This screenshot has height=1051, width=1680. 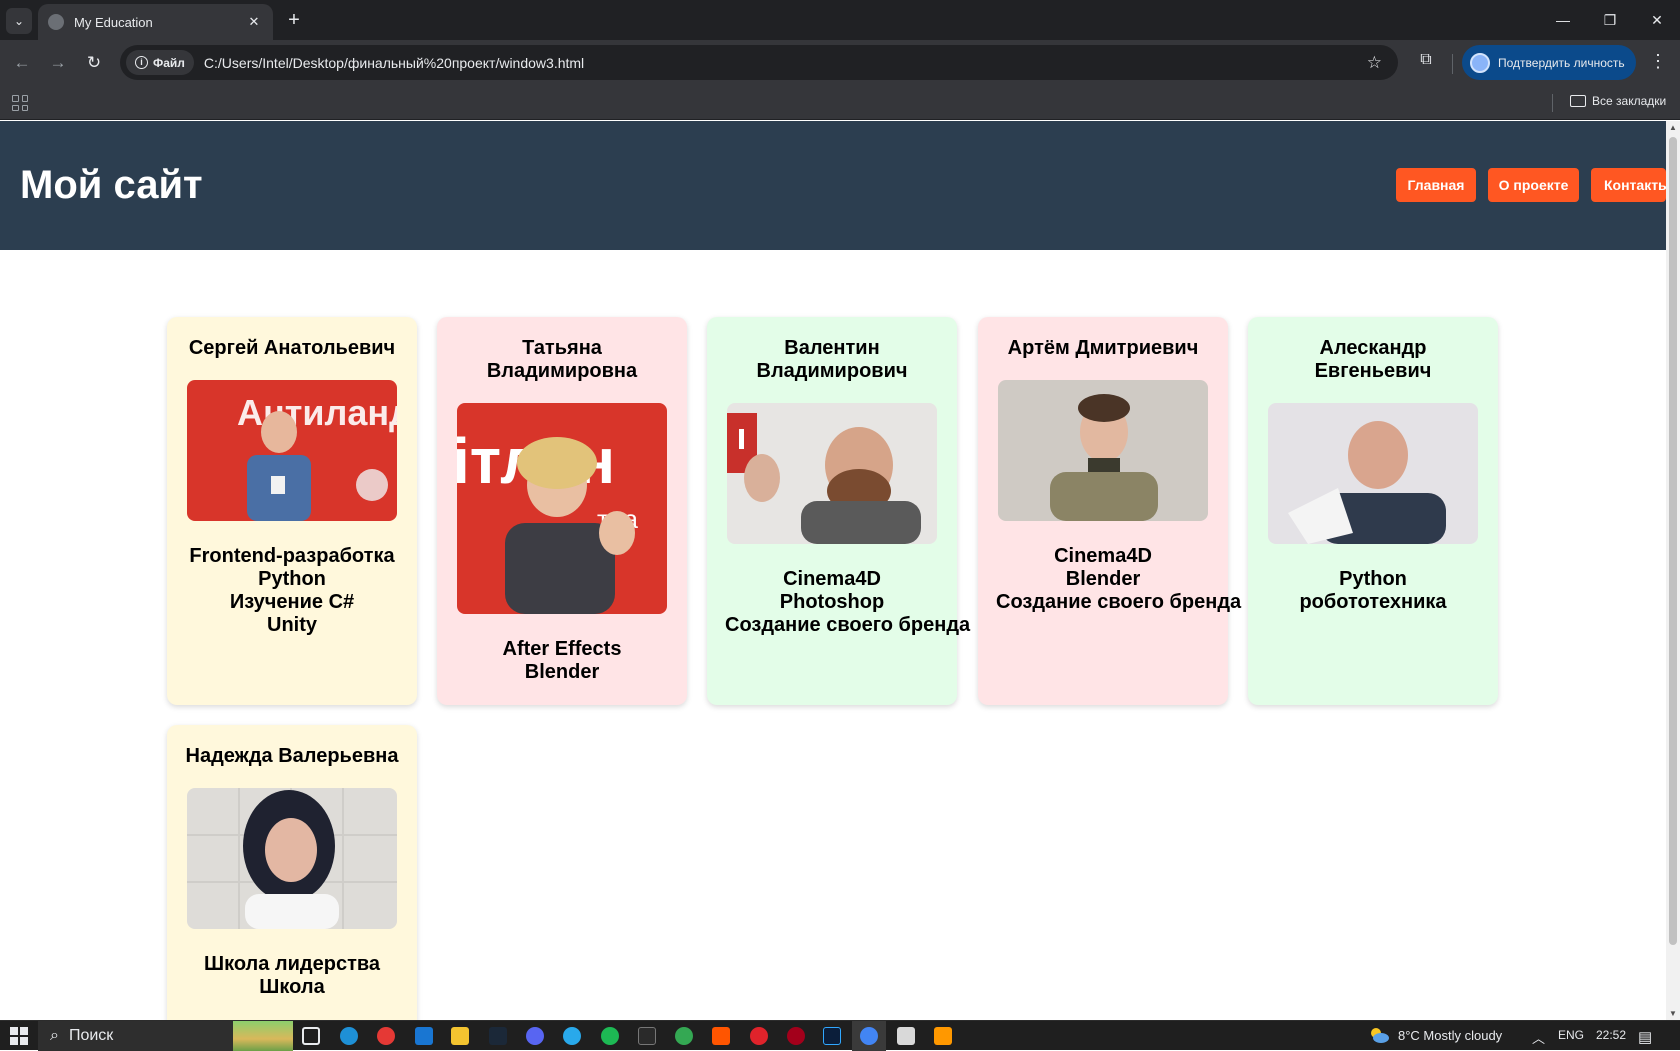 I want to click on course-item: Школа лидерства, so click(x=292, y=964).